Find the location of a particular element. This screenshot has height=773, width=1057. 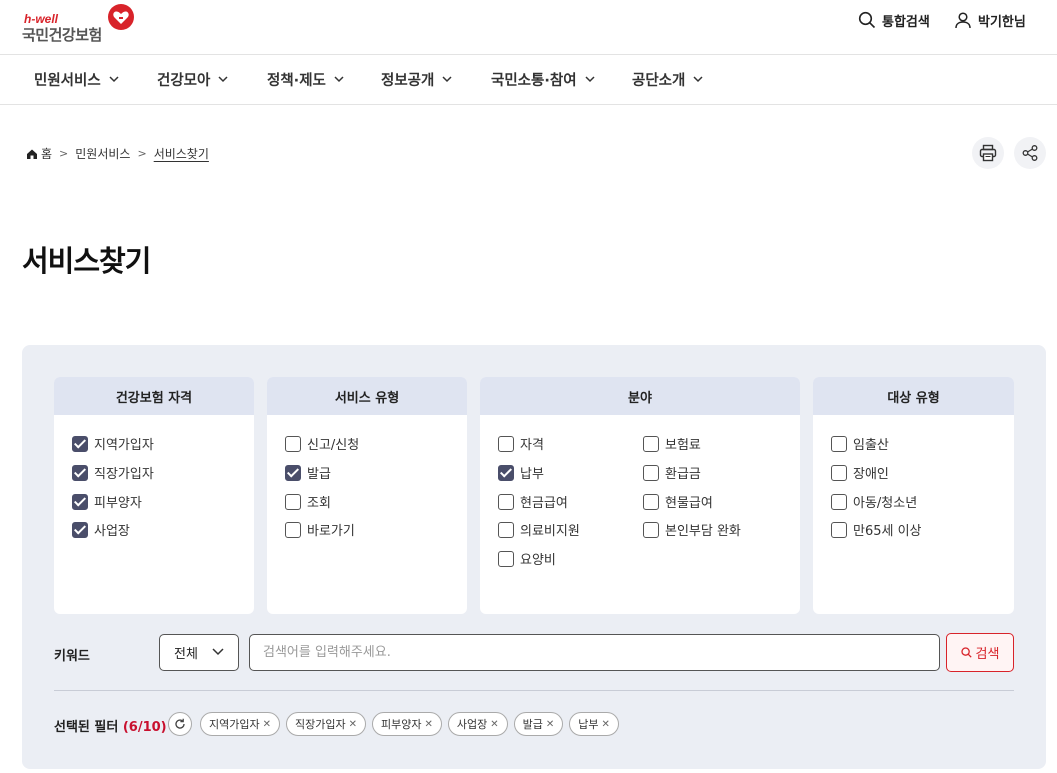

filter-option-disabled: 장애인 is located at coordinates (860, 472).